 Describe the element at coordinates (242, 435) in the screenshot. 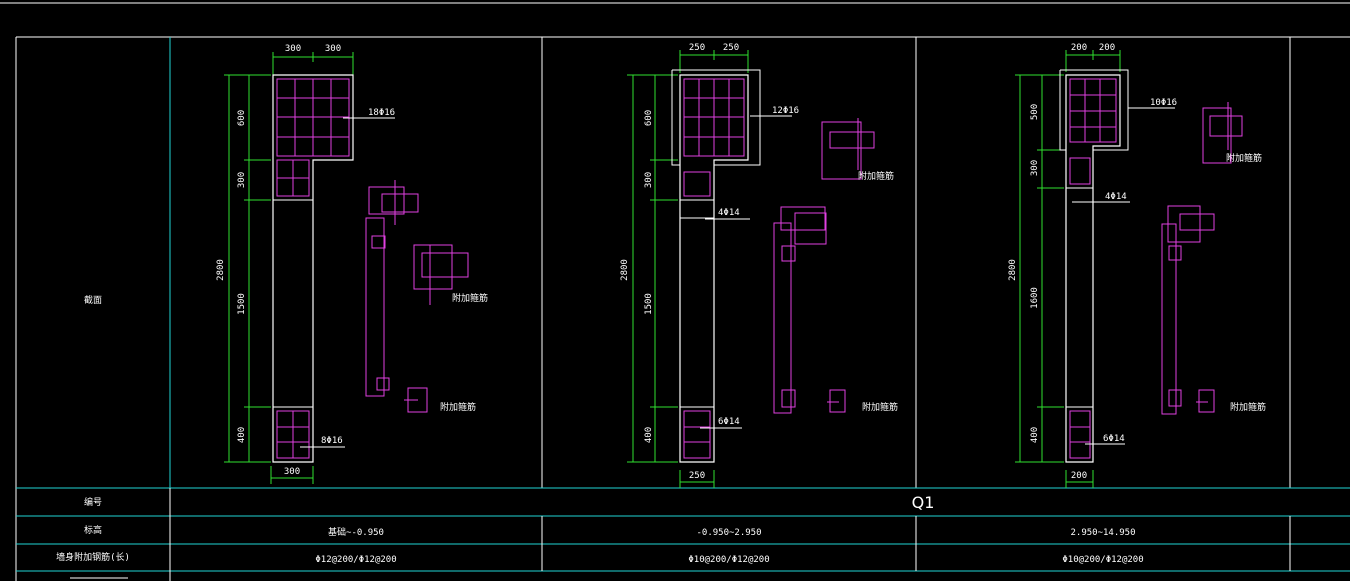

I see `section-1-dim-400: 400` at that location.